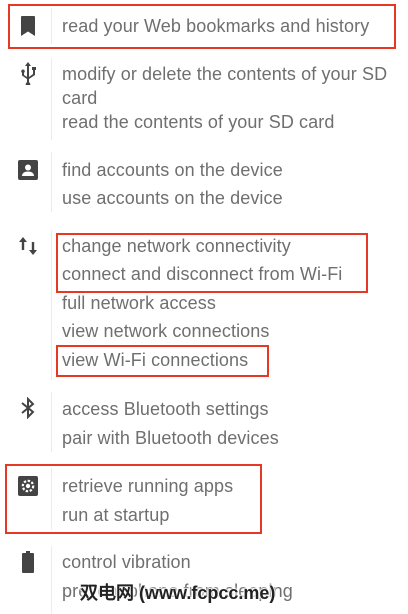  What do you see at coordinates (162, 361) in the screenshot?
I see `highlight-box-wifi` at bounding box center [162, 361].